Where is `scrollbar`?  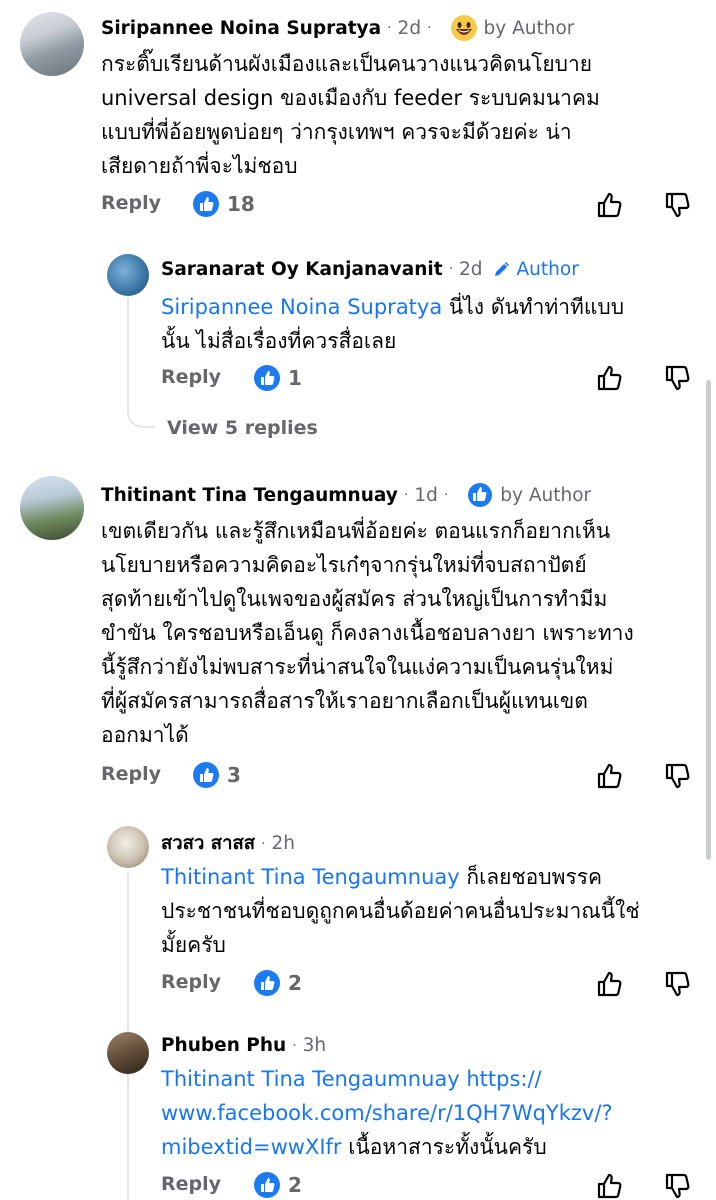
scrollbar is located at coordinates (708, 620).